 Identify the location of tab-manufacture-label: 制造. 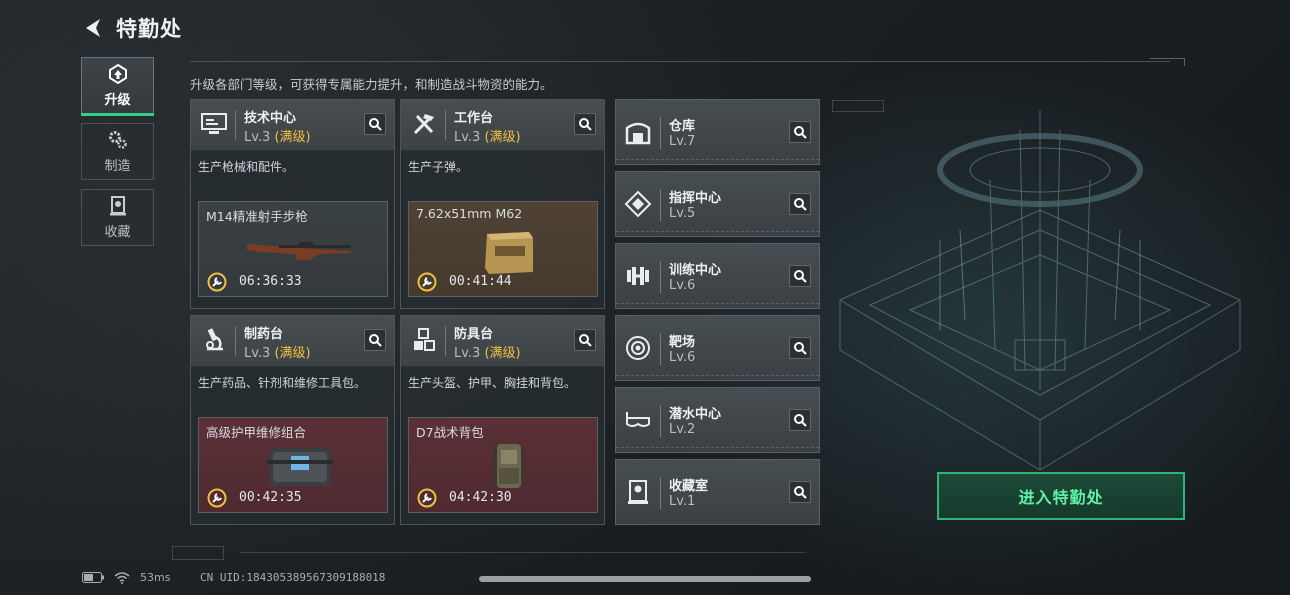
(117, 166).